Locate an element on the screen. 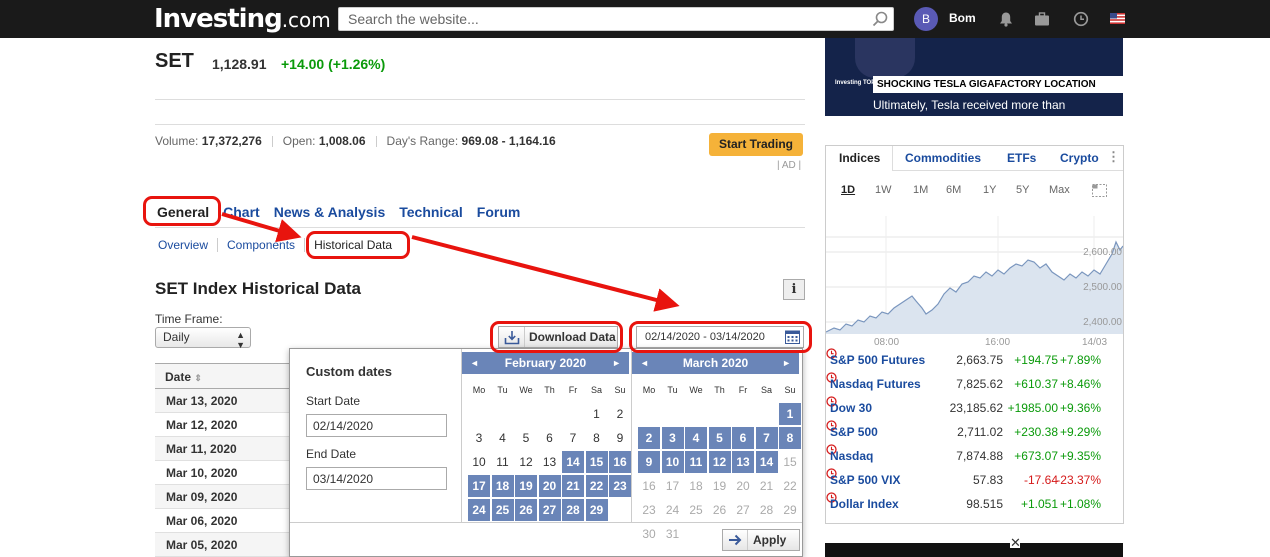  close-icon: ✕ is located at coordinates (1015, 542).